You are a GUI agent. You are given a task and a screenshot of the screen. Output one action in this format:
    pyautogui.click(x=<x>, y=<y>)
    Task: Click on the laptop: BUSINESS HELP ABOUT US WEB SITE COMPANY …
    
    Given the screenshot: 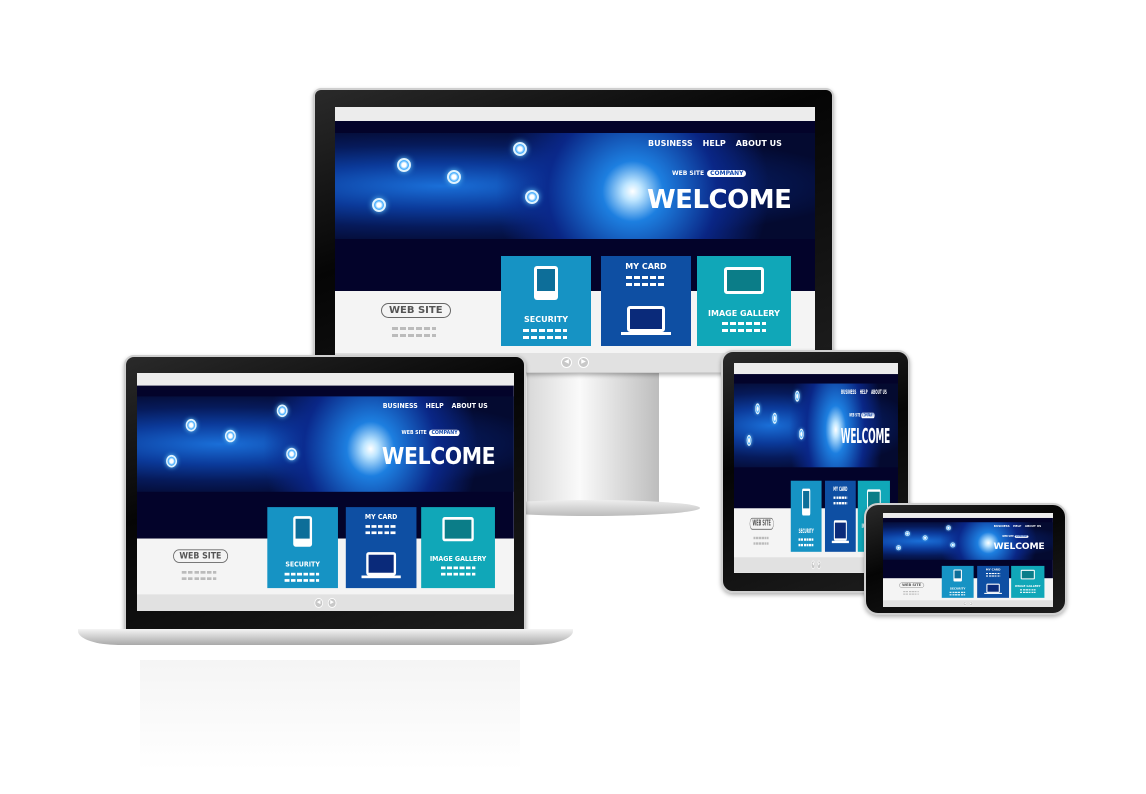 What is the action you would take?
    pyautogui.click(x=325, y=493)
    